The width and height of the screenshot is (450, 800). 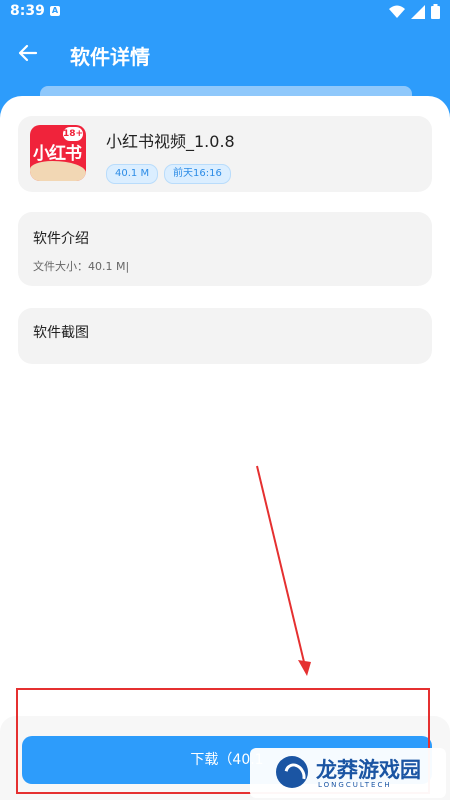 What do you see at coordinates (283, 570) in the screenshot?
I see `annotation-arrow` at bounding box center [283, 570].